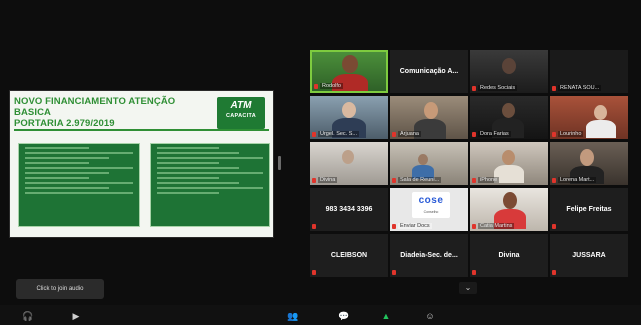  What do you see at coordinates (430, 316) in the screenshot?
I see `reactions-icon: ☺` at bounding box center [430, 316].